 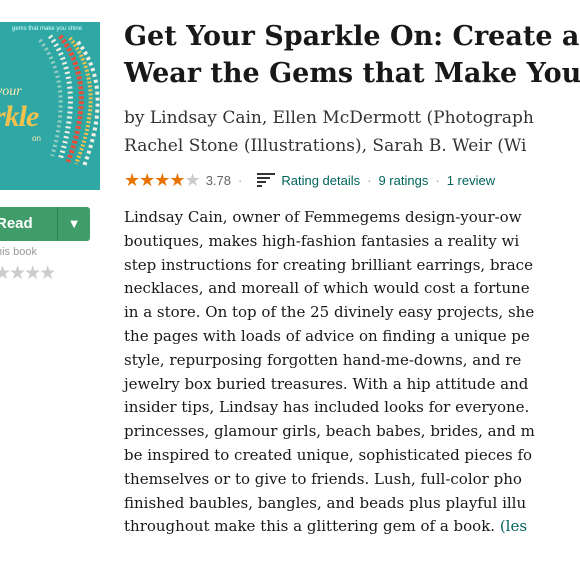 What do you see at coordinates (36, 138) in the screenshot?
I see `cover-word-on: on` at bounding box center [36, 138].